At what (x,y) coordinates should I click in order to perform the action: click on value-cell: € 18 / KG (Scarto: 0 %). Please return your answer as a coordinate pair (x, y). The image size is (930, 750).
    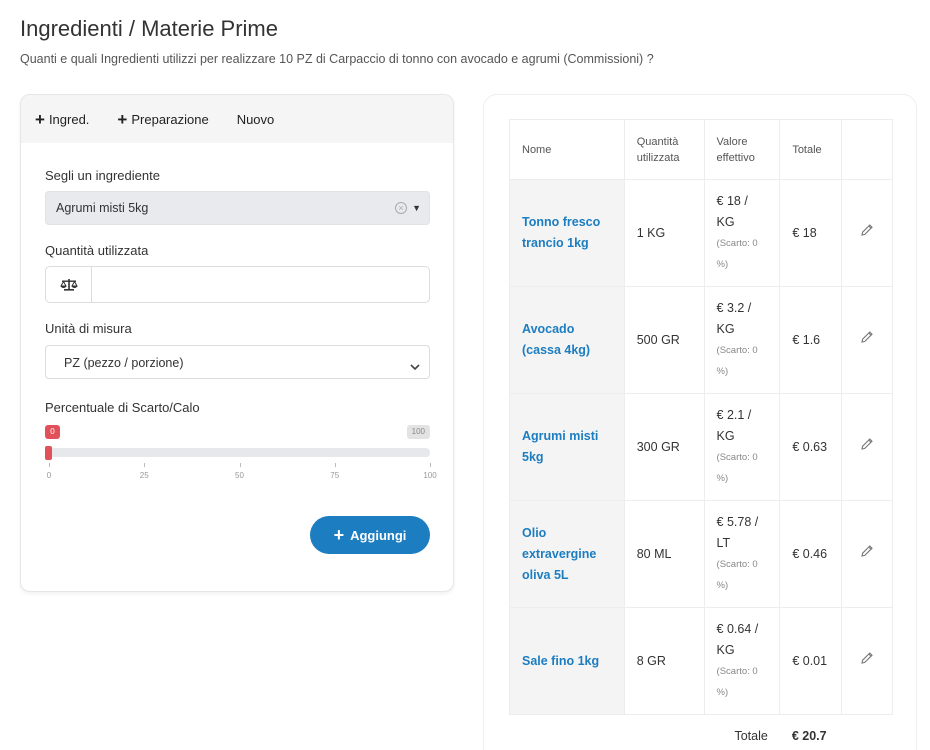
    Looking at the image, I should click on (742, 233).